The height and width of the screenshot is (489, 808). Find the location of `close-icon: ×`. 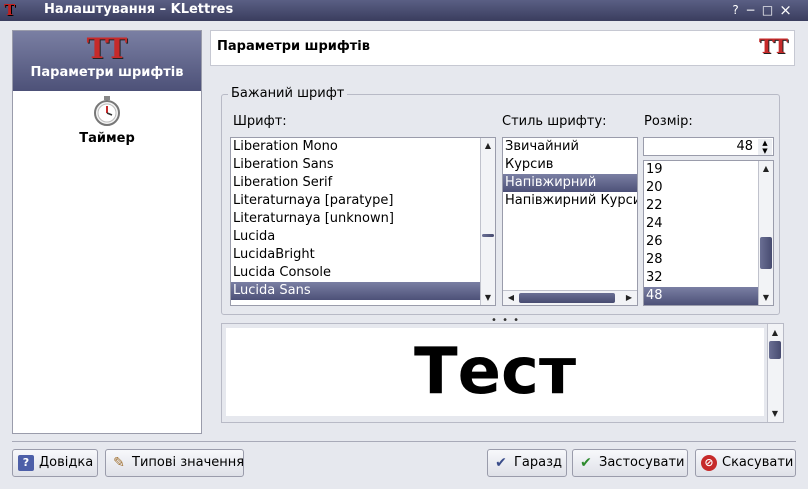

close-icon: × is located at coordinates (785, 10).